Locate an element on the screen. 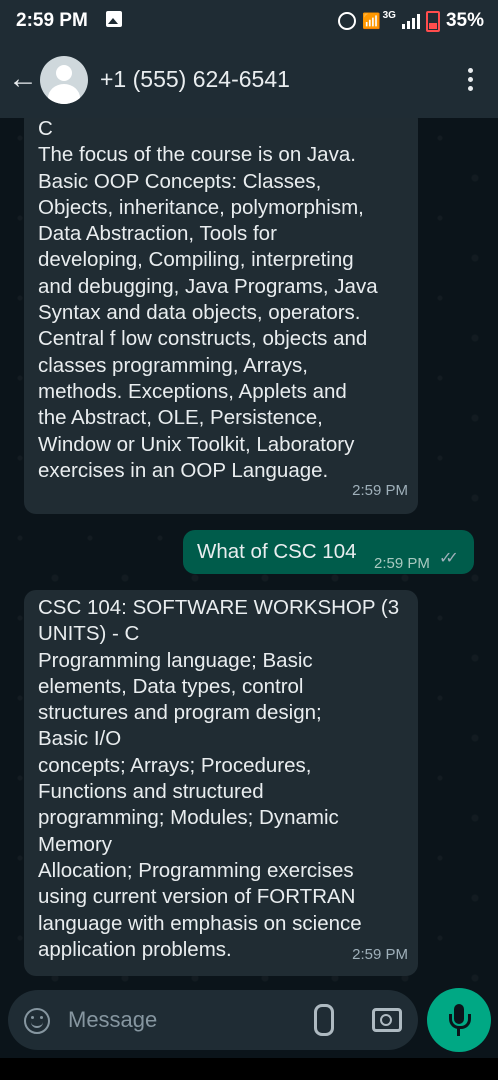  mic-button is located at coordinates (459, 1020).